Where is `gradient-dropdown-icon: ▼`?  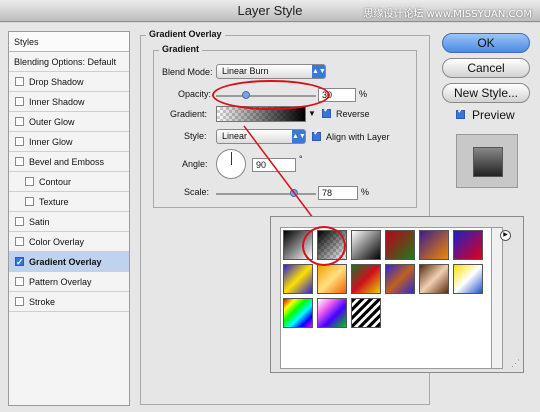 gradient-dropdown-icon: ▼ is located at coordinates (312, 113).